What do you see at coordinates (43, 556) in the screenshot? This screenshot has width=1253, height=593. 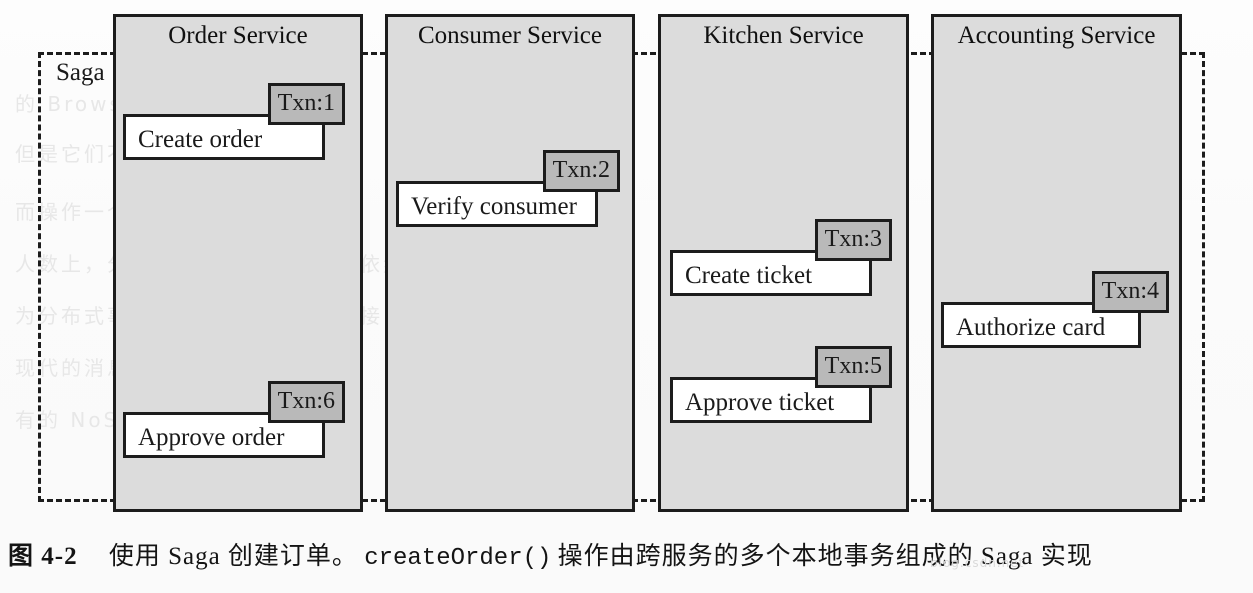 I see `figure-number: 图 4-2` at bounding box center [43, 556].